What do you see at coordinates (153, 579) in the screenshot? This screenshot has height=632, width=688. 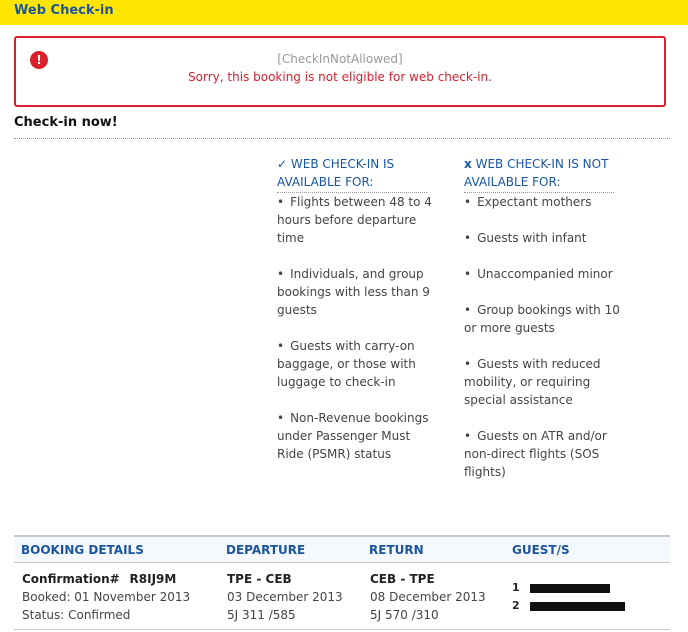 I see `confirmation-code: R8IJ9M` at bounding box center [153, 579].